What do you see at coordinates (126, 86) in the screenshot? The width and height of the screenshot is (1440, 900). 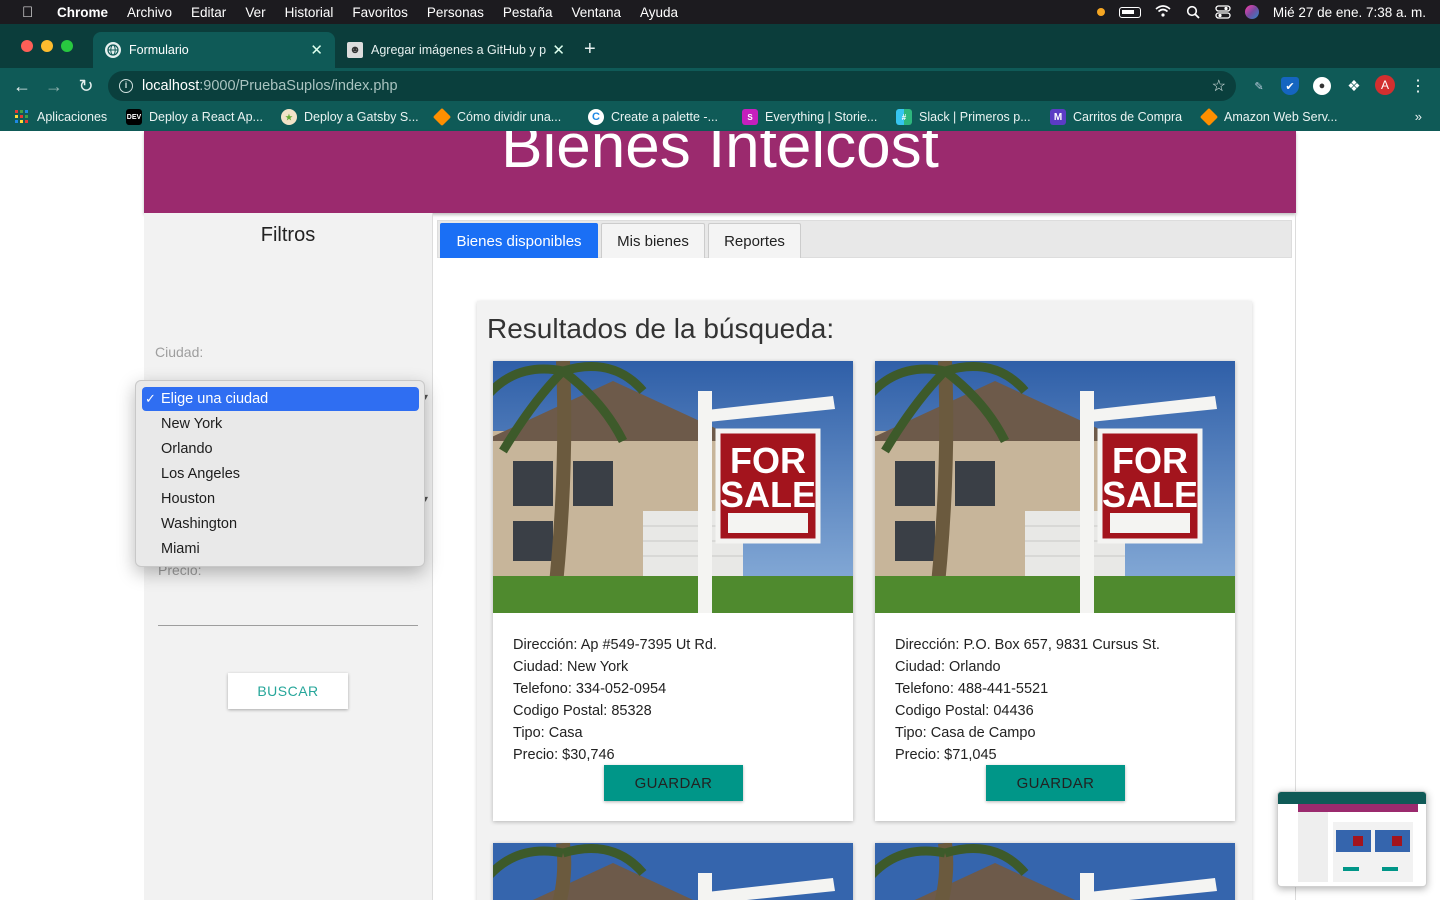 I see `site-info-icon: i` at bounding box center [126, 86].